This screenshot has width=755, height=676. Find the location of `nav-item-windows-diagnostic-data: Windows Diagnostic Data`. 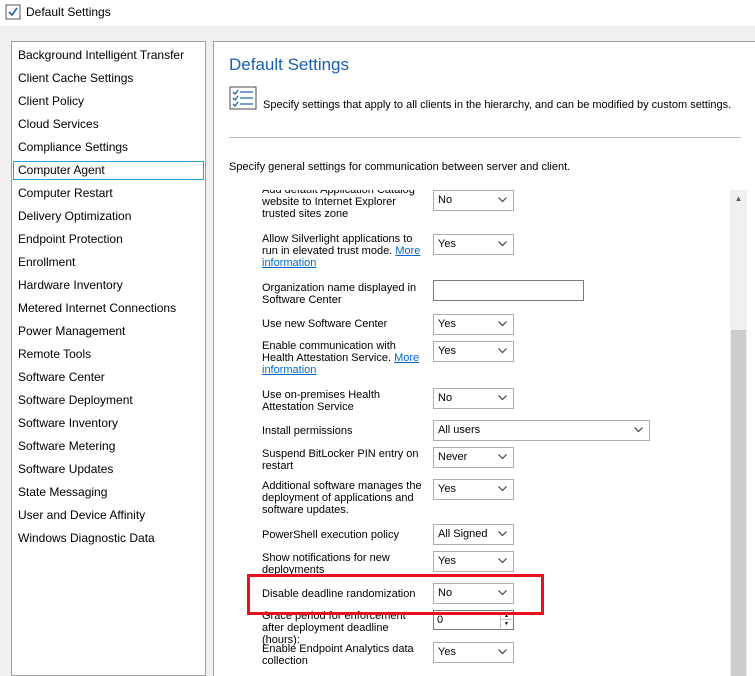

nav-item-windows-diagnostic-data: Windows Diagnostic Data is located at coordinates (108, 538).